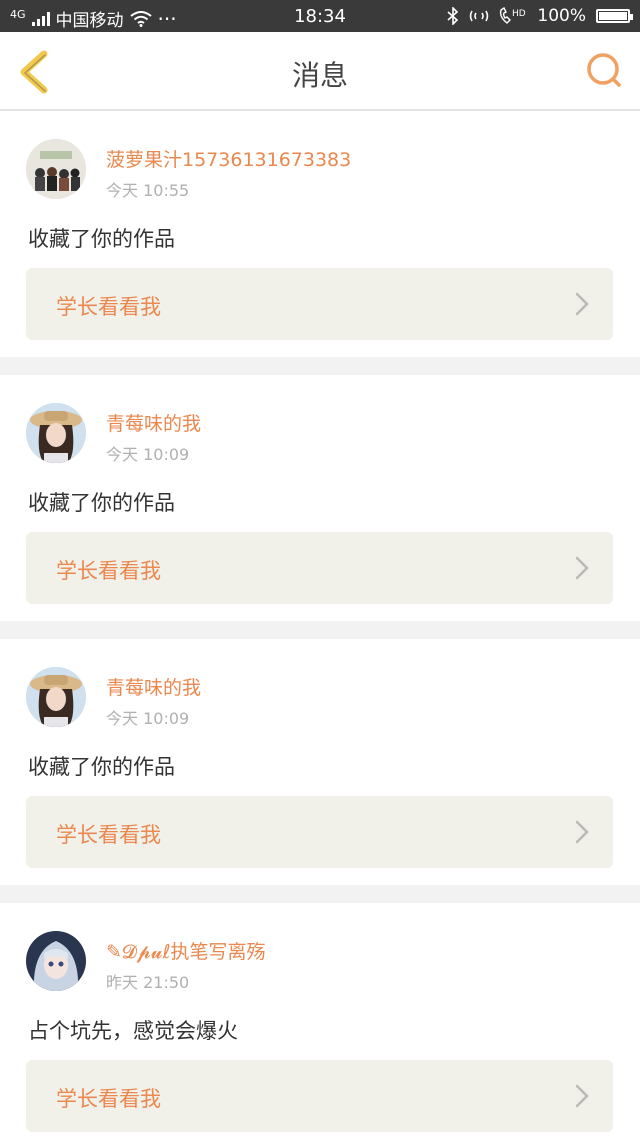 Image resolution: width=640 pixels, height=1138 pixels. Describe the element at coordinates (133, 1031) in the screenshot. I see `message-text: 占个坑先，感觉会爆火` at that location.